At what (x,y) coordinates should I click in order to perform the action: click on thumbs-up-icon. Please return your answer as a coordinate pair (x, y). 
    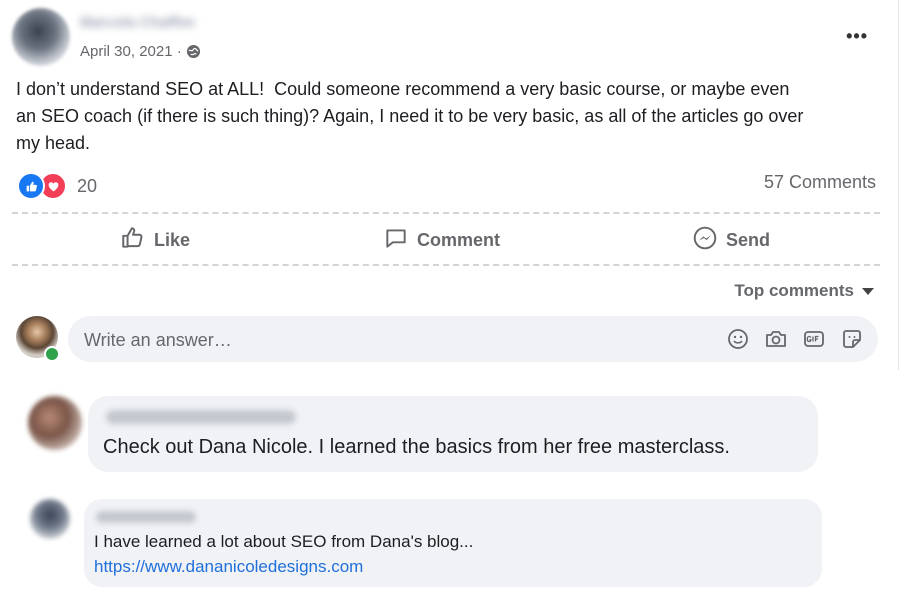
    Looking at the image, I should click on (133, 240).